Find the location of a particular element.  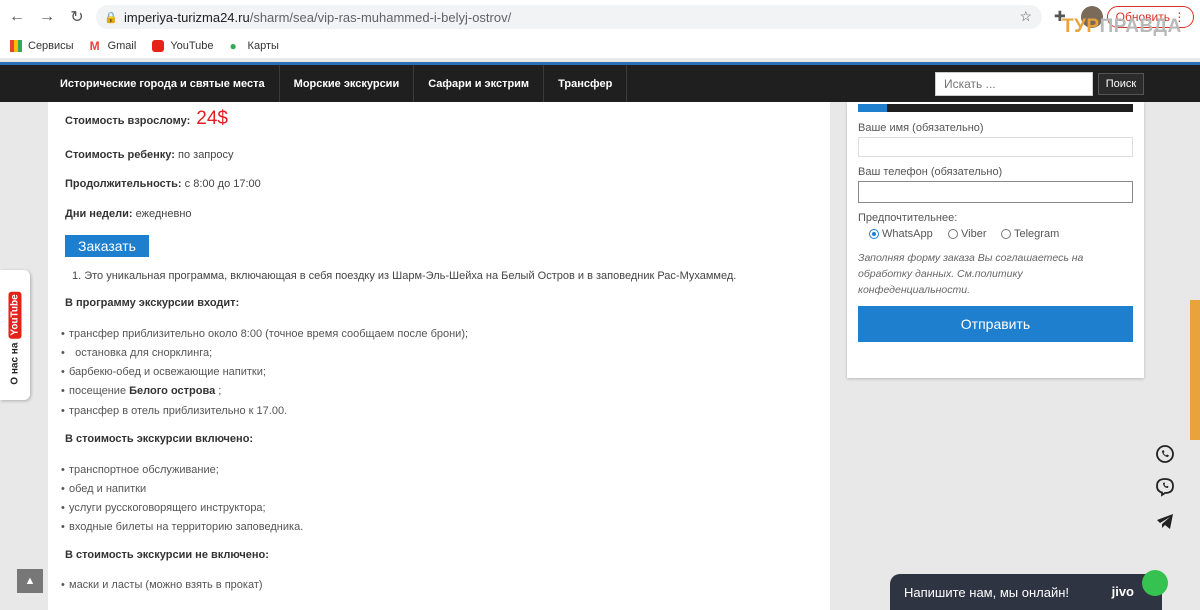

bookmark-label: Карты is located at coordinates (263, 46).